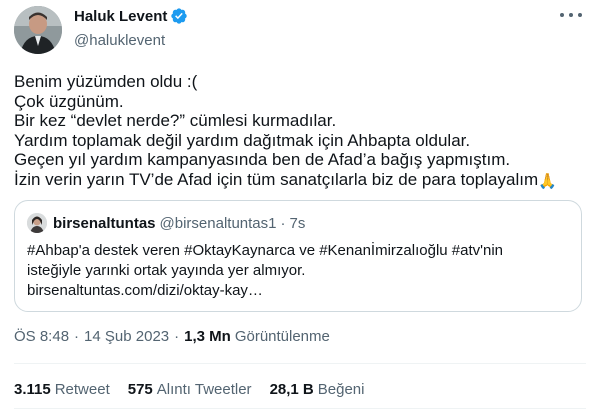  Describe the element at coordinates (341, 389) in the screenshot. I see `likes-label: Beğeni` at that location.